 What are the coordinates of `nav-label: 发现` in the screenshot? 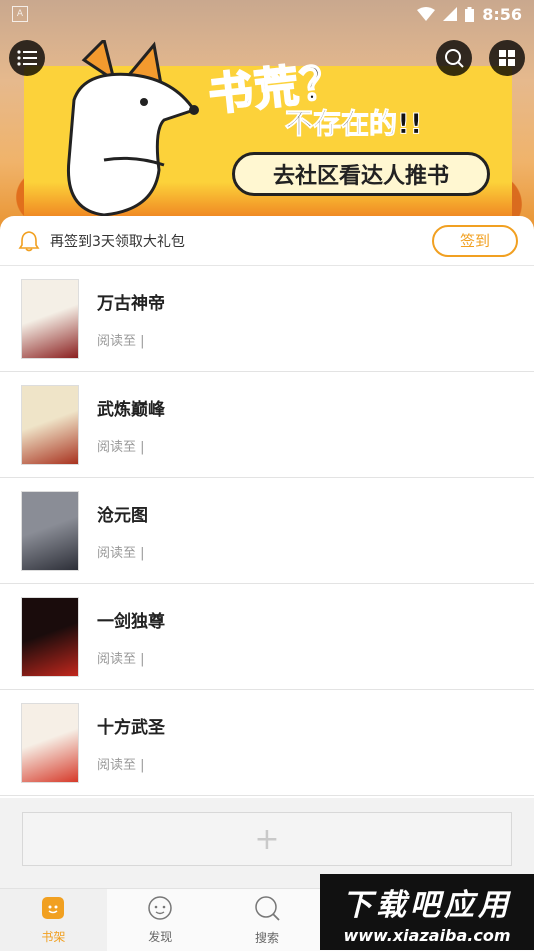 It's located at (160, 936).